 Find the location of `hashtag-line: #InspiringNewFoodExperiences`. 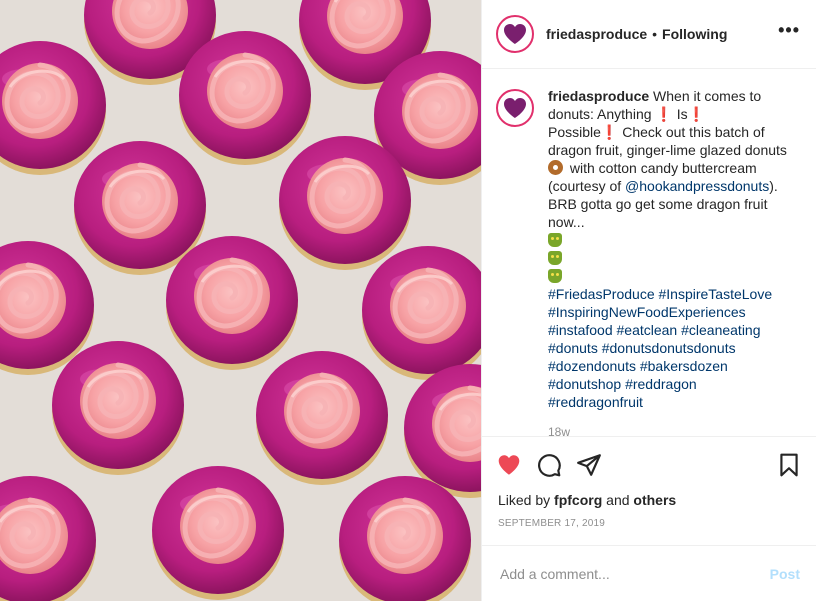

hashtag-line: #InspiringNewFoodExperiences is located at coordinates (674, 312).